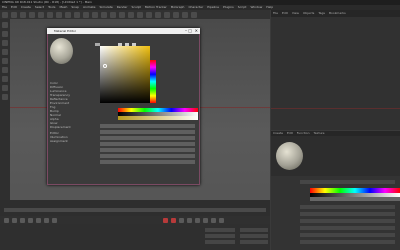  Describe the element at coordinates (54, 220) in the screenshot. I see `go-to-end-icon` at that location.